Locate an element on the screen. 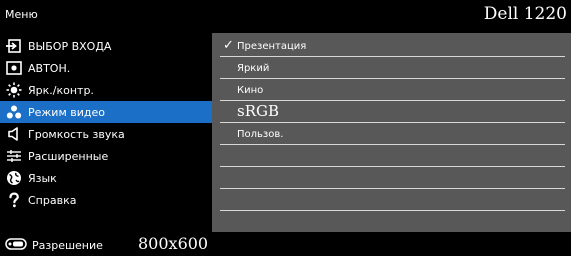  help-icon is located at coordinates (14, 200).